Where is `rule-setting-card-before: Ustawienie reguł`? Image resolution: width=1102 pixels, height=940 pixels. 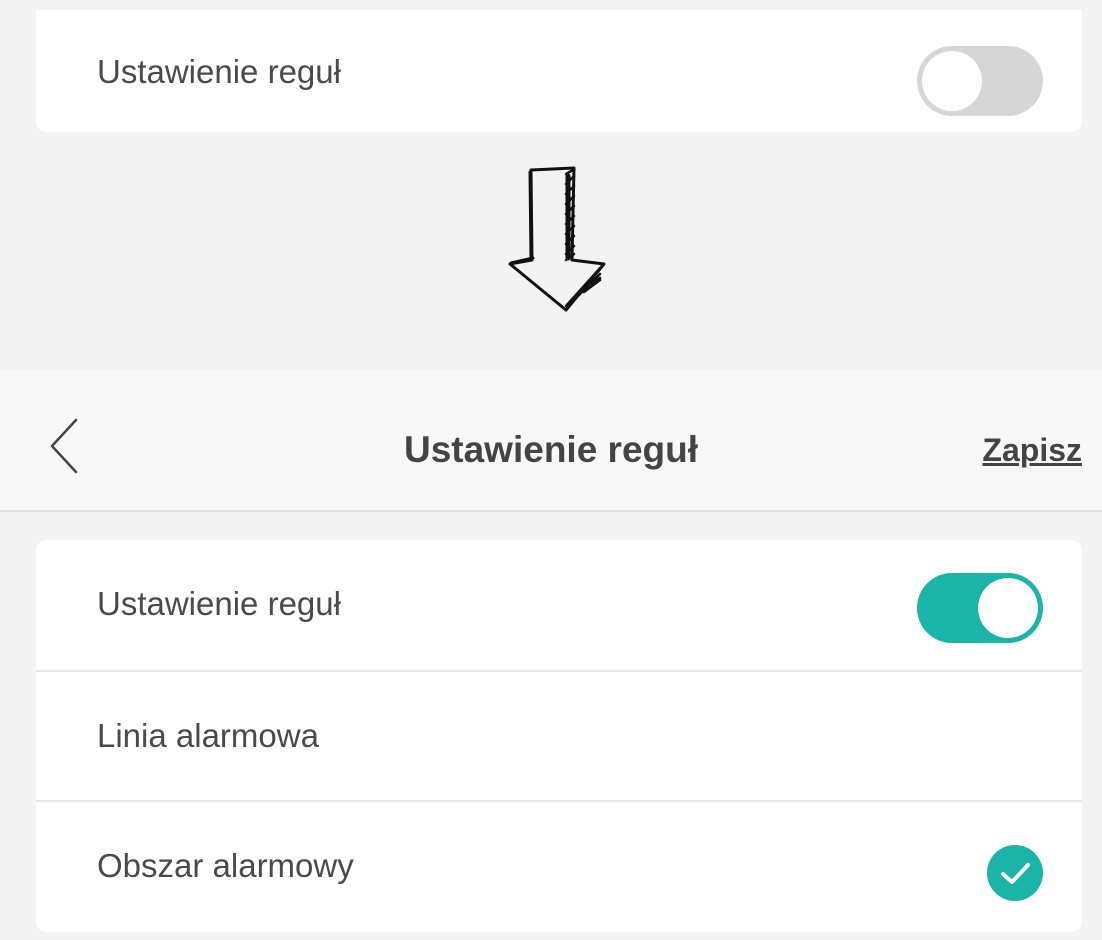
rule-setting-card-before: Ustawienie reguł is located at coordinates (559, 71).